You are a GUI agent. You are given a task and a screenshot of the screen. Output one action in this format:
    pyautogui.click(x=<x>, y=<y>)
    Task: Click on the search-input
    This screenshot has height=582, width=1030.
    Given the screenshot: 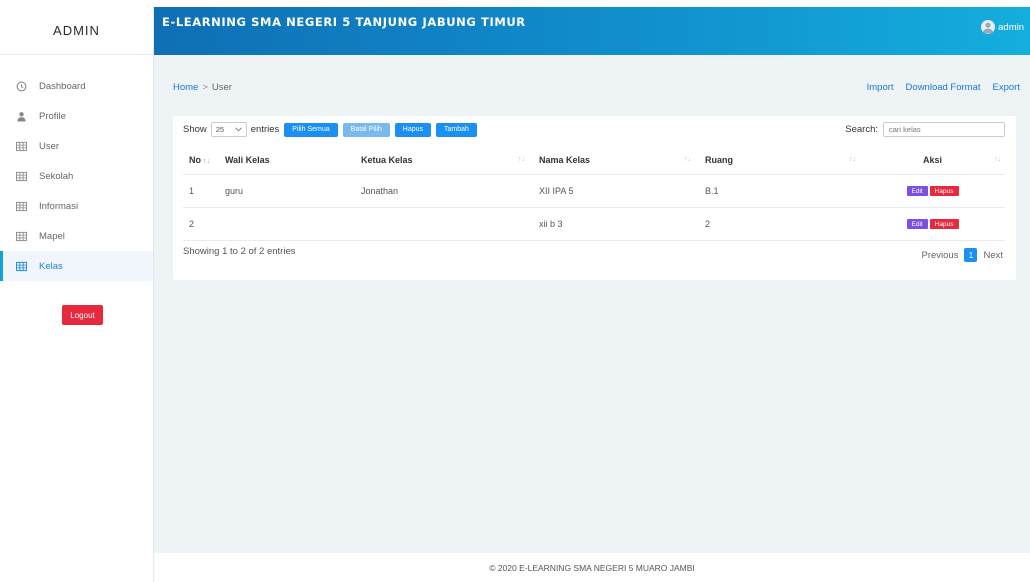 What is the action you would take?
    pyautogui.click(x=944, y=129)
    